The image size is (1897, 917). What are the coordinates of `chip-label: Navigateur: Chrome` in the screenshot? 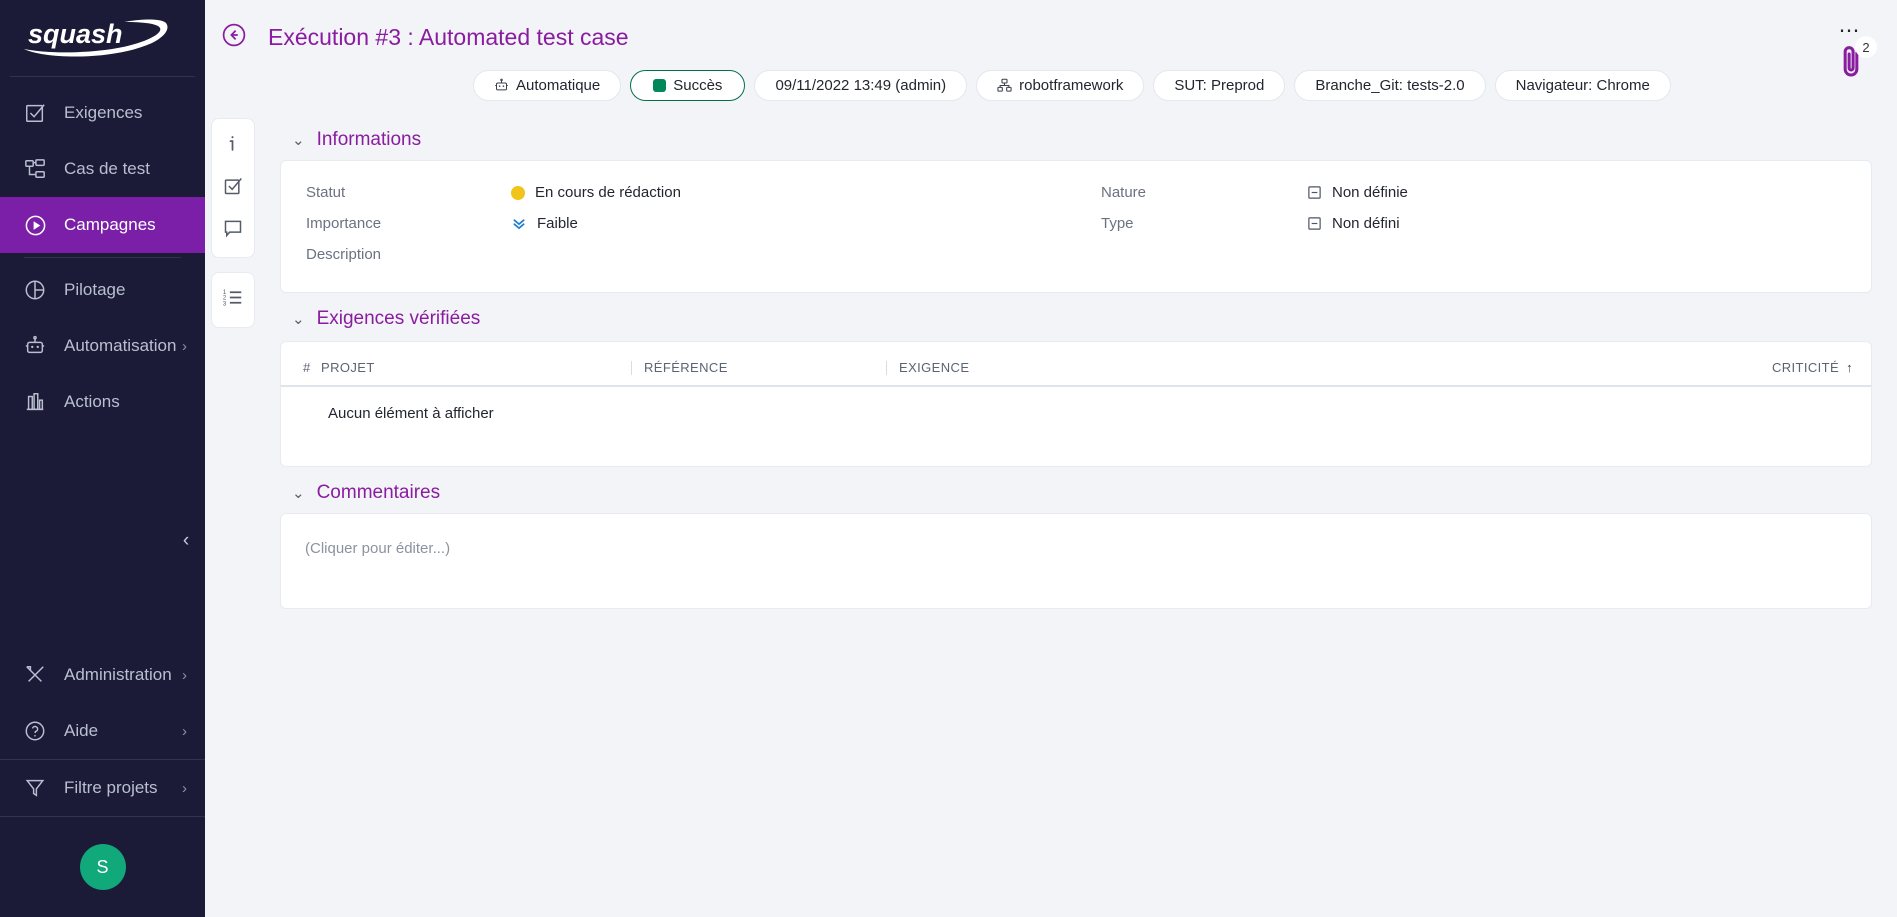 It's located at (1582, 85).